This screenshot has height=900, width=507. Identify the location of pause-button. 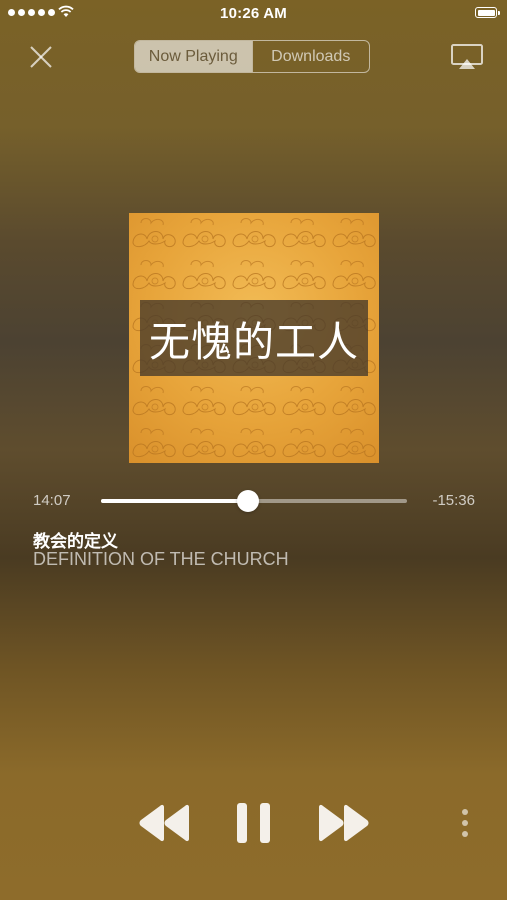
(254, 825).